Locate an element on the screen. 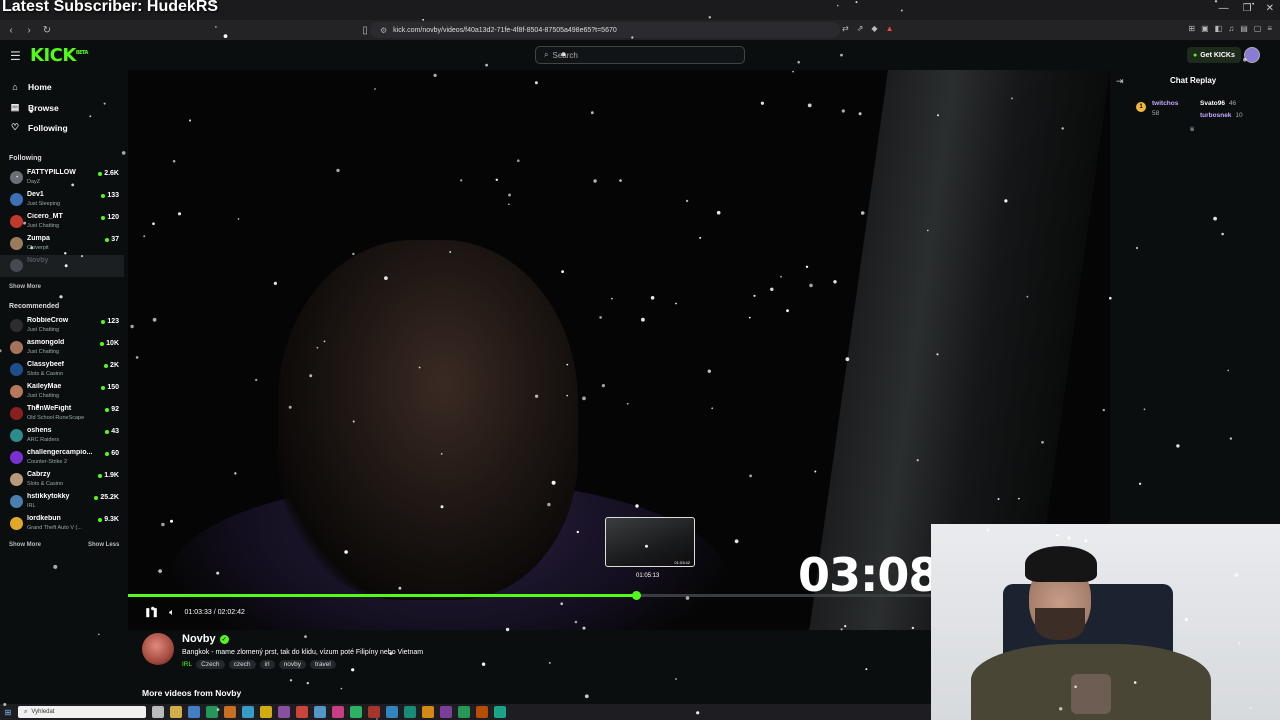  extension-icon: ◧ is located at coordinates (1219, 28).